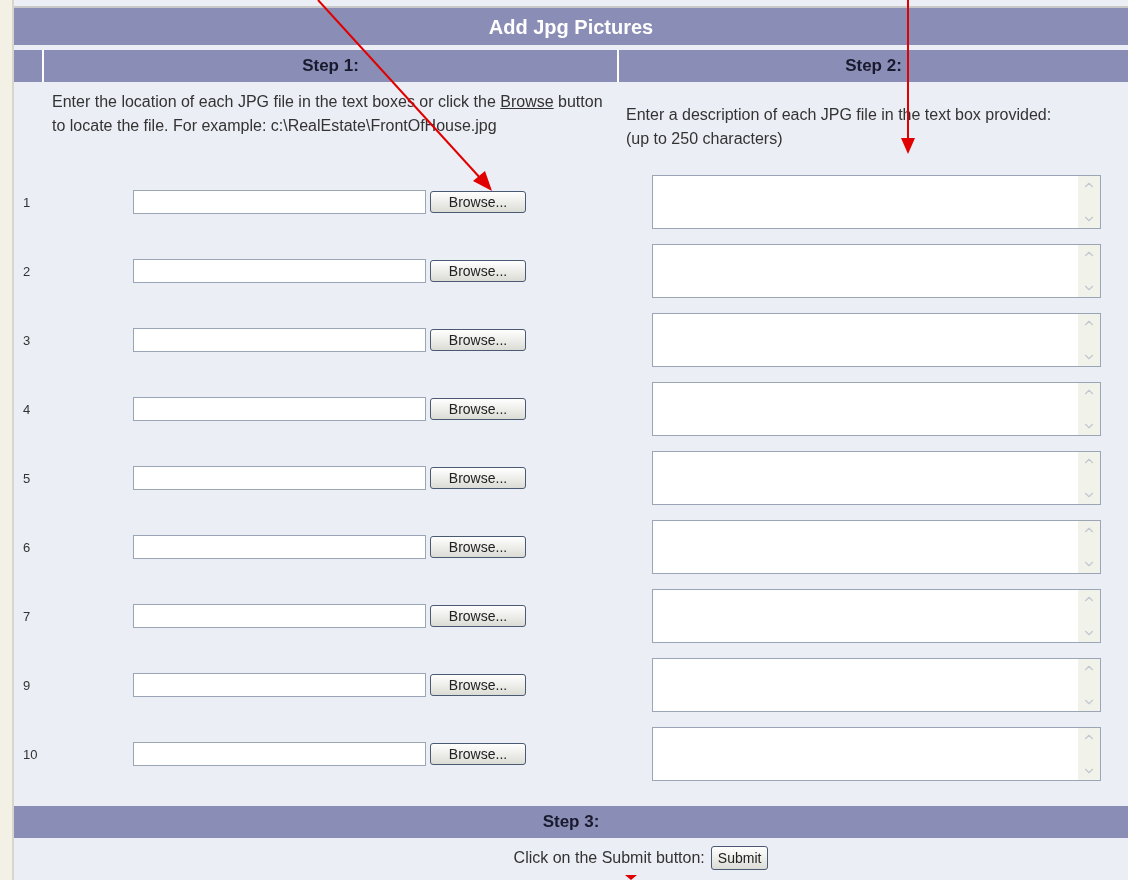 Image resolution: width=1128 pixels, height=880 pixels. What do you see at coordinates (27, 409) in the screenshot?
I see `row-number: 4` at bounding box center [27, 409].